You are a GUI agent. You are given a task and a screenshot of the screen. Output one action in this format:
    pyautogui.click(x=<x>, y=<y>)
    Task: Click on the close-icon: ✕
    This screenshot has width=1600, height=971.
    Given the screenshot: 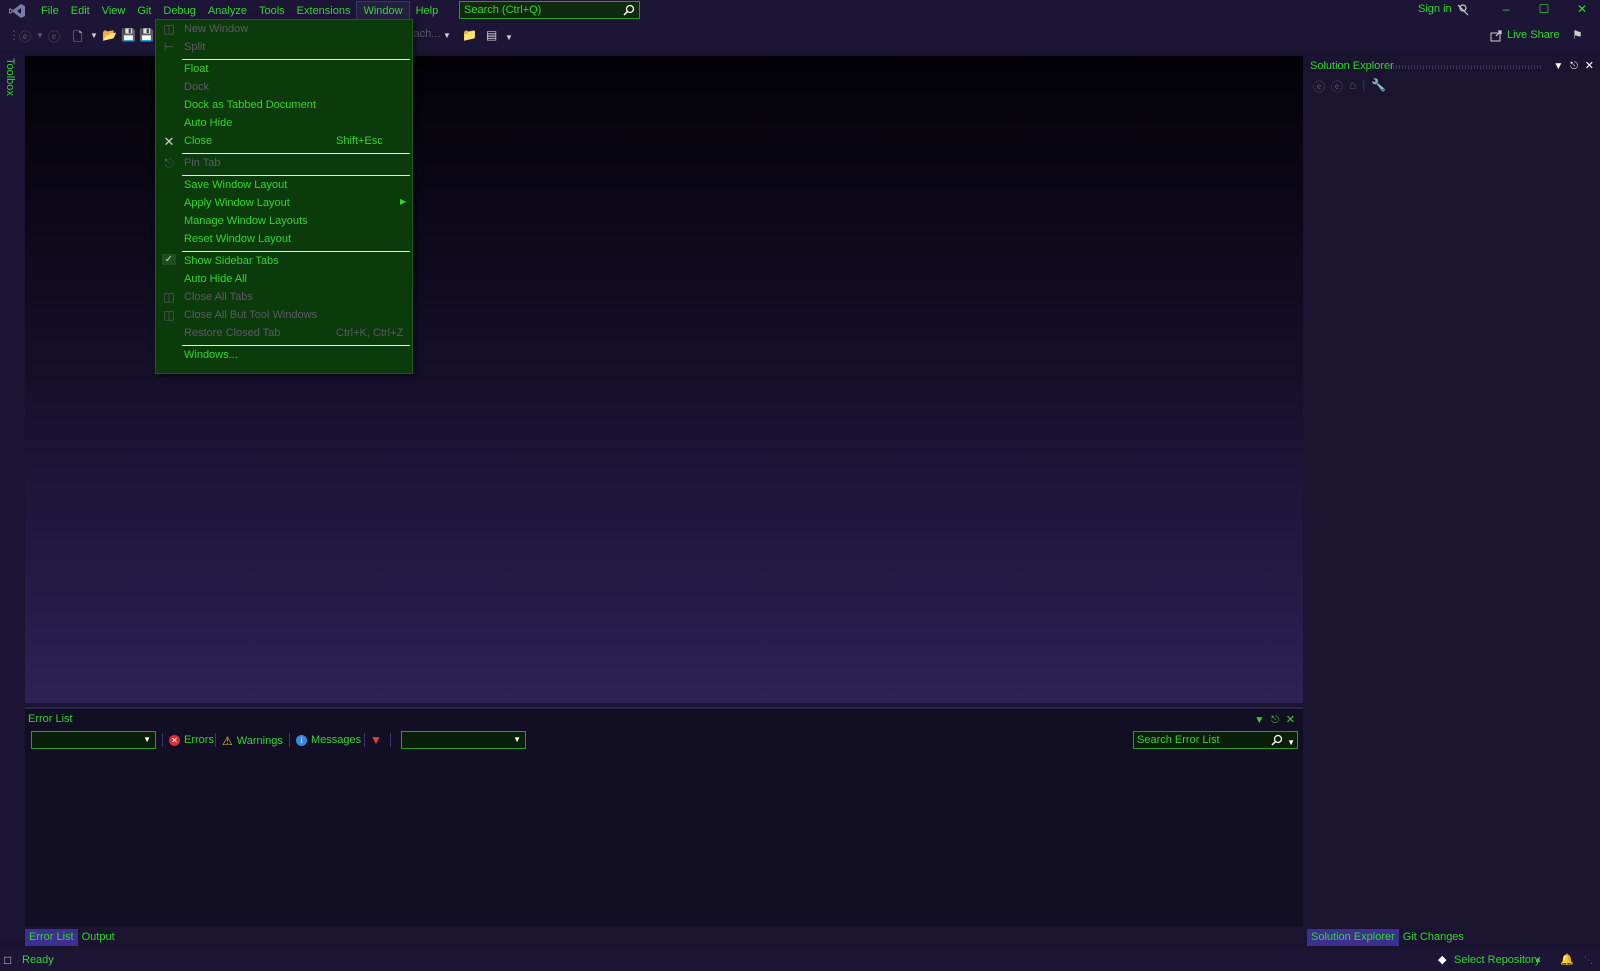 What is the action you would take?
    pyautogui.click(x=169, y=141)
    